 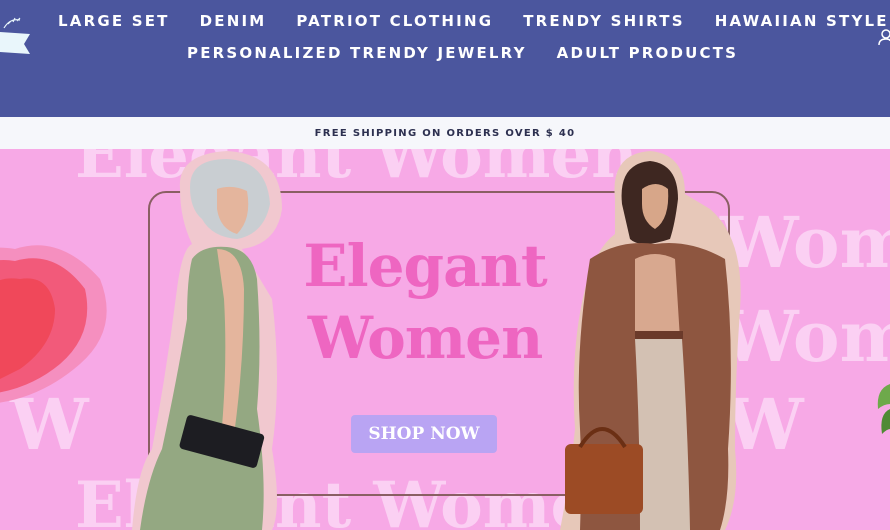 I want to click on plant-decoration-icon, so click(x=883, y=409).